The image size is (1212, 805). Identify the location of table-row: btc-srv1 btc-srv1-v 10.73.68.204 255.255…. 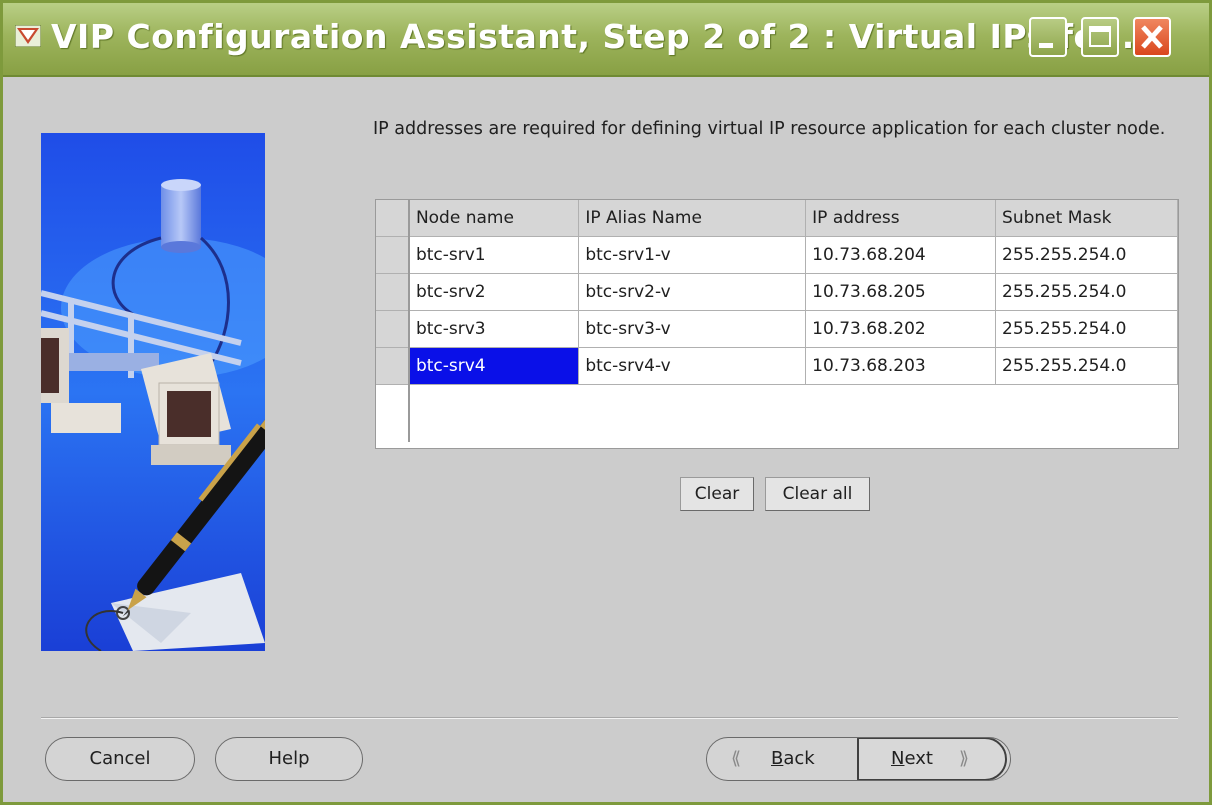
(777, 255).